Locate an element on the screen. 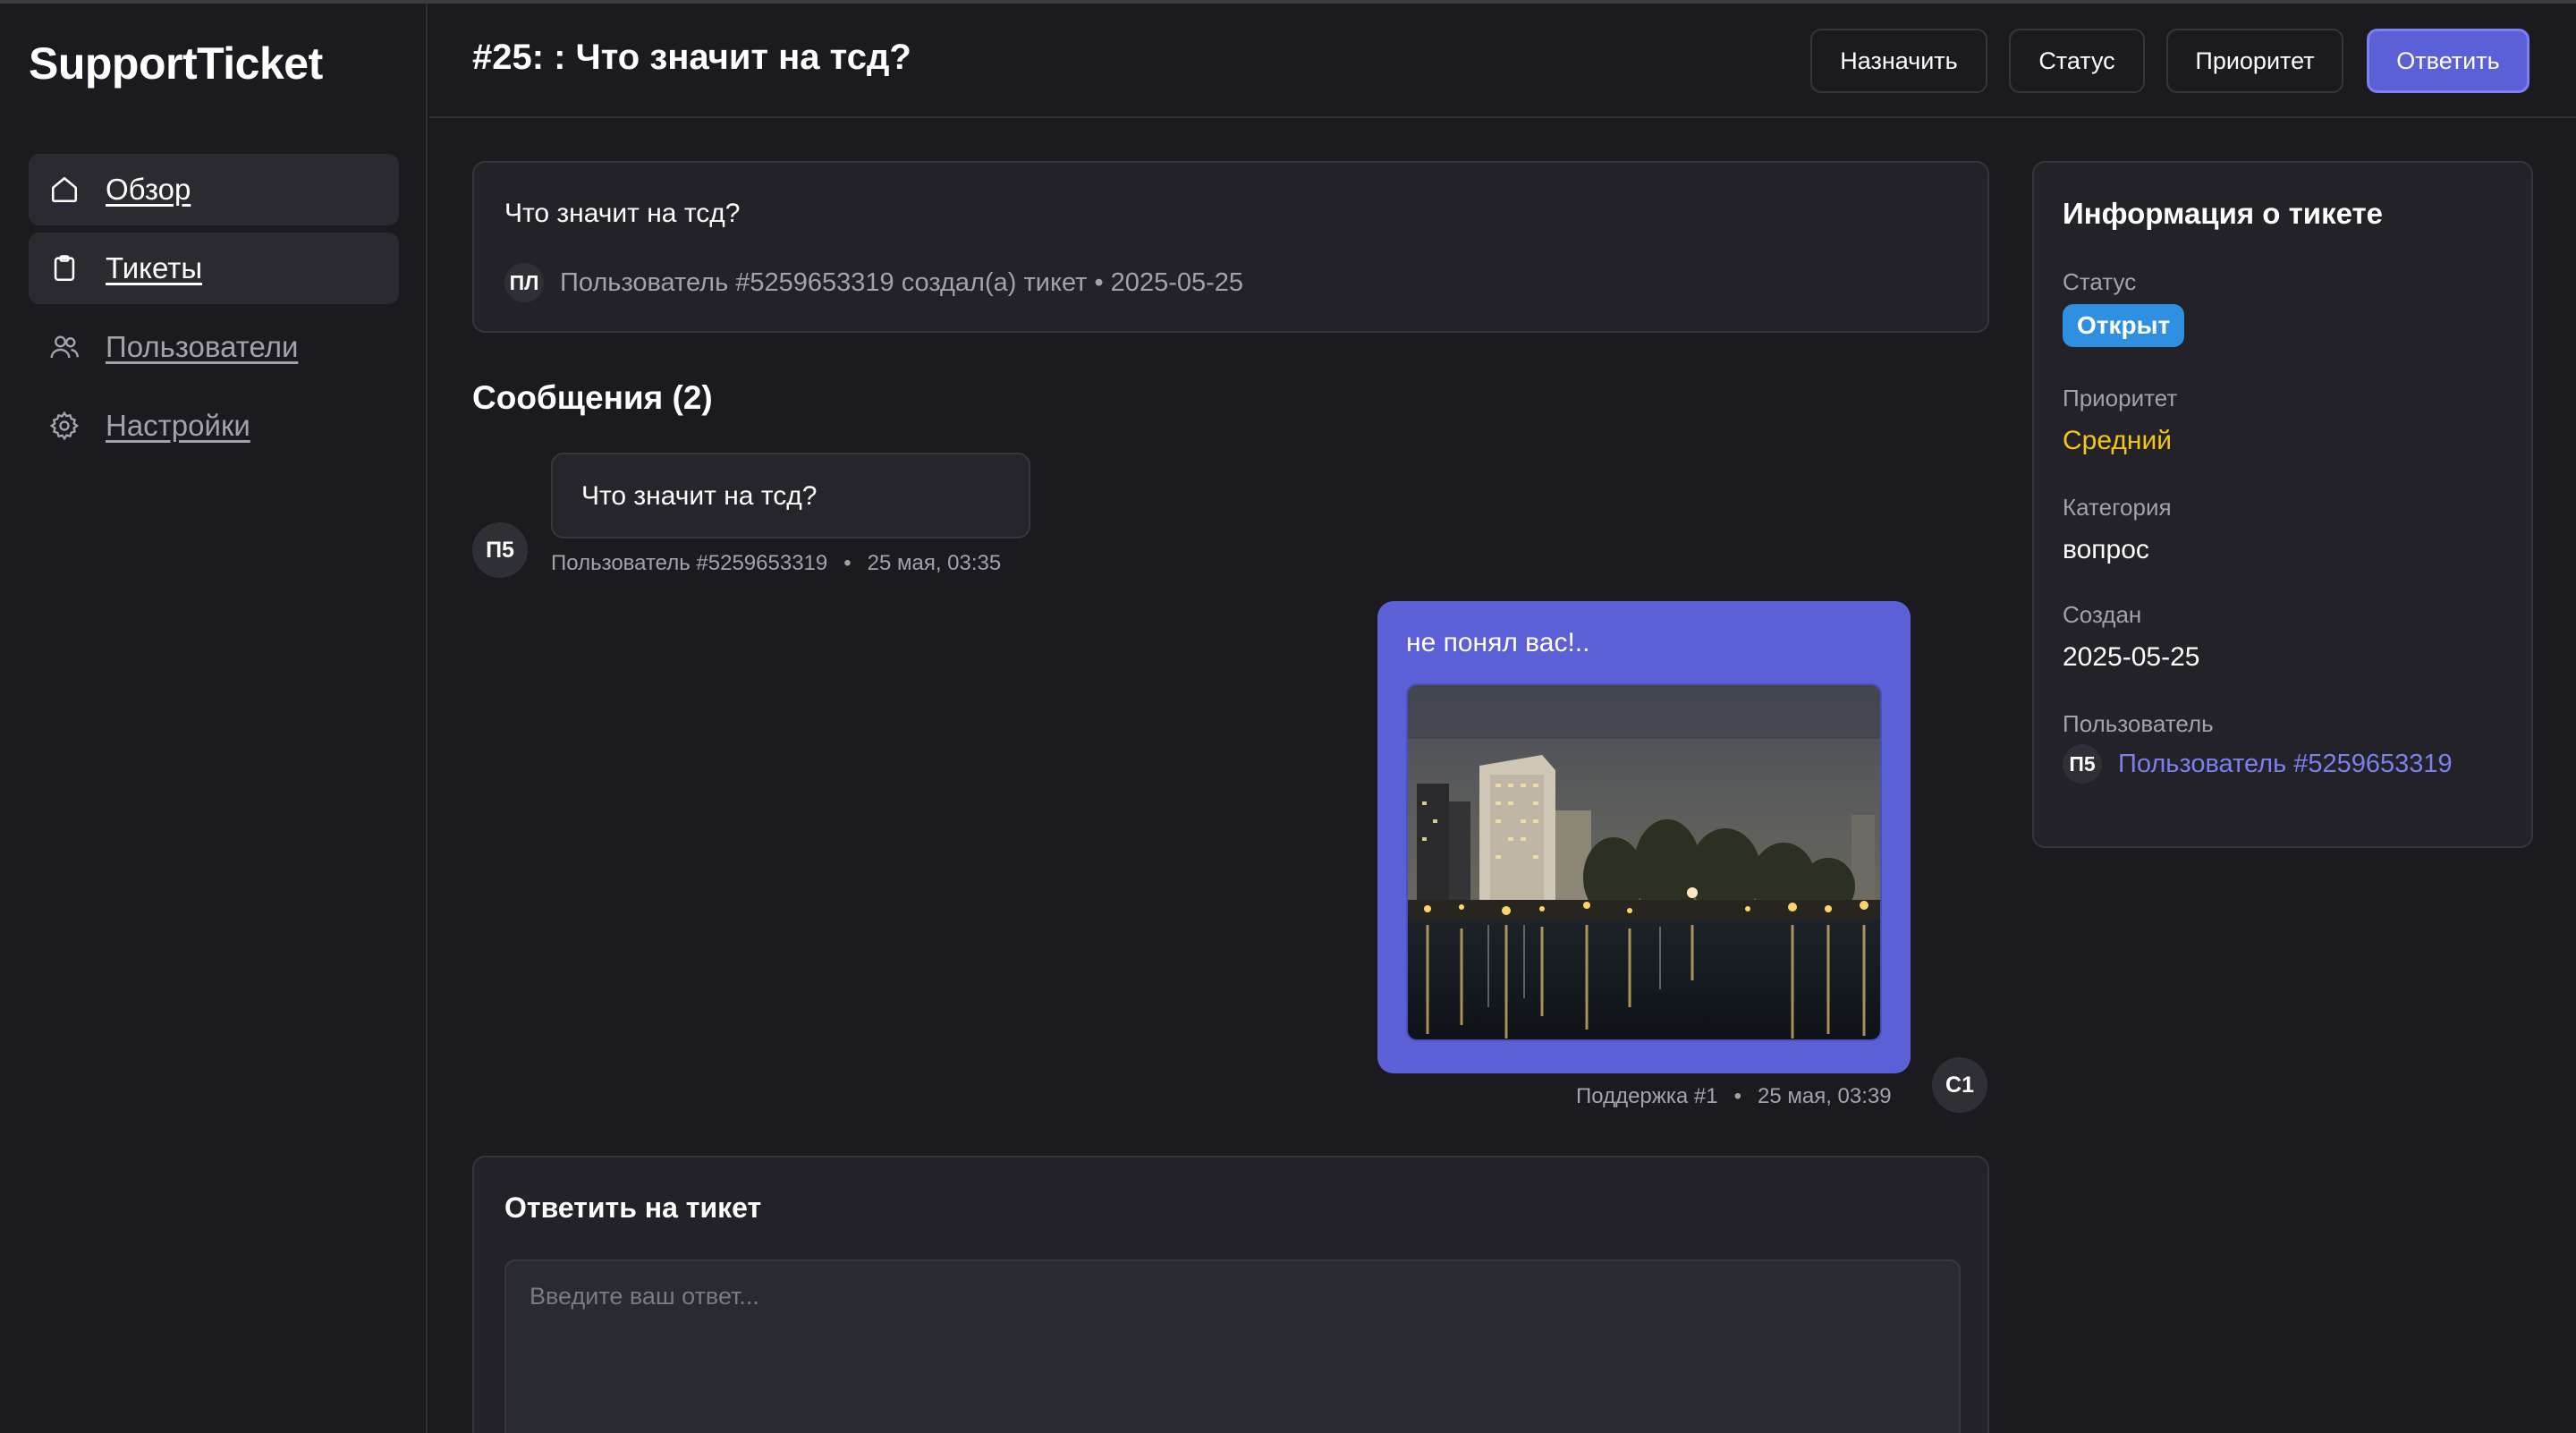  message-author: Поддержка #1 is located at coordinates (1647, 1096).